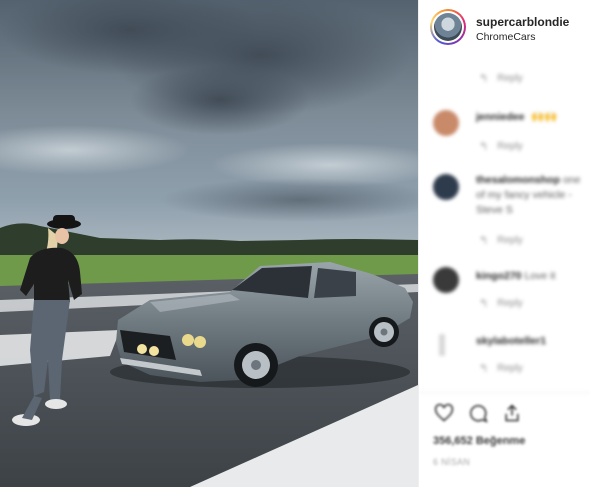  I want to click on comment-author: skylaboteller1, so click(511, 341).